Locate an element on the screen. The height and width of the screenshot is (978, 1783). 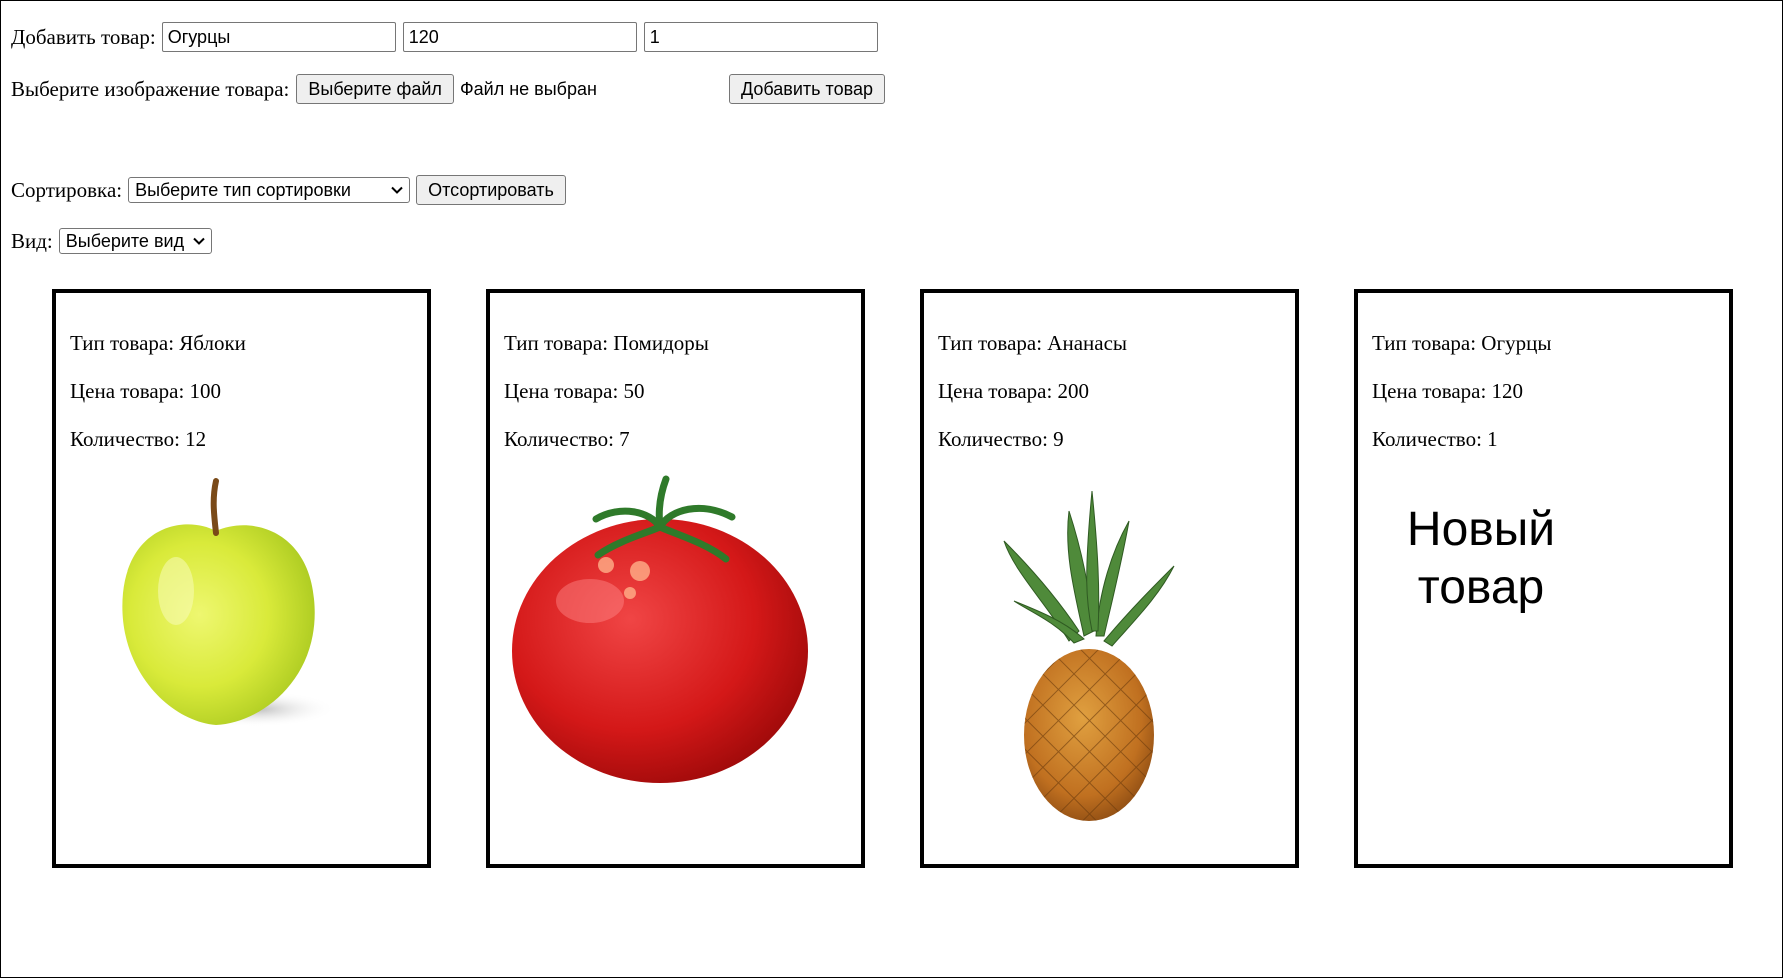
product-quantity: Количество: 12 is located at coordinates (138, 439).